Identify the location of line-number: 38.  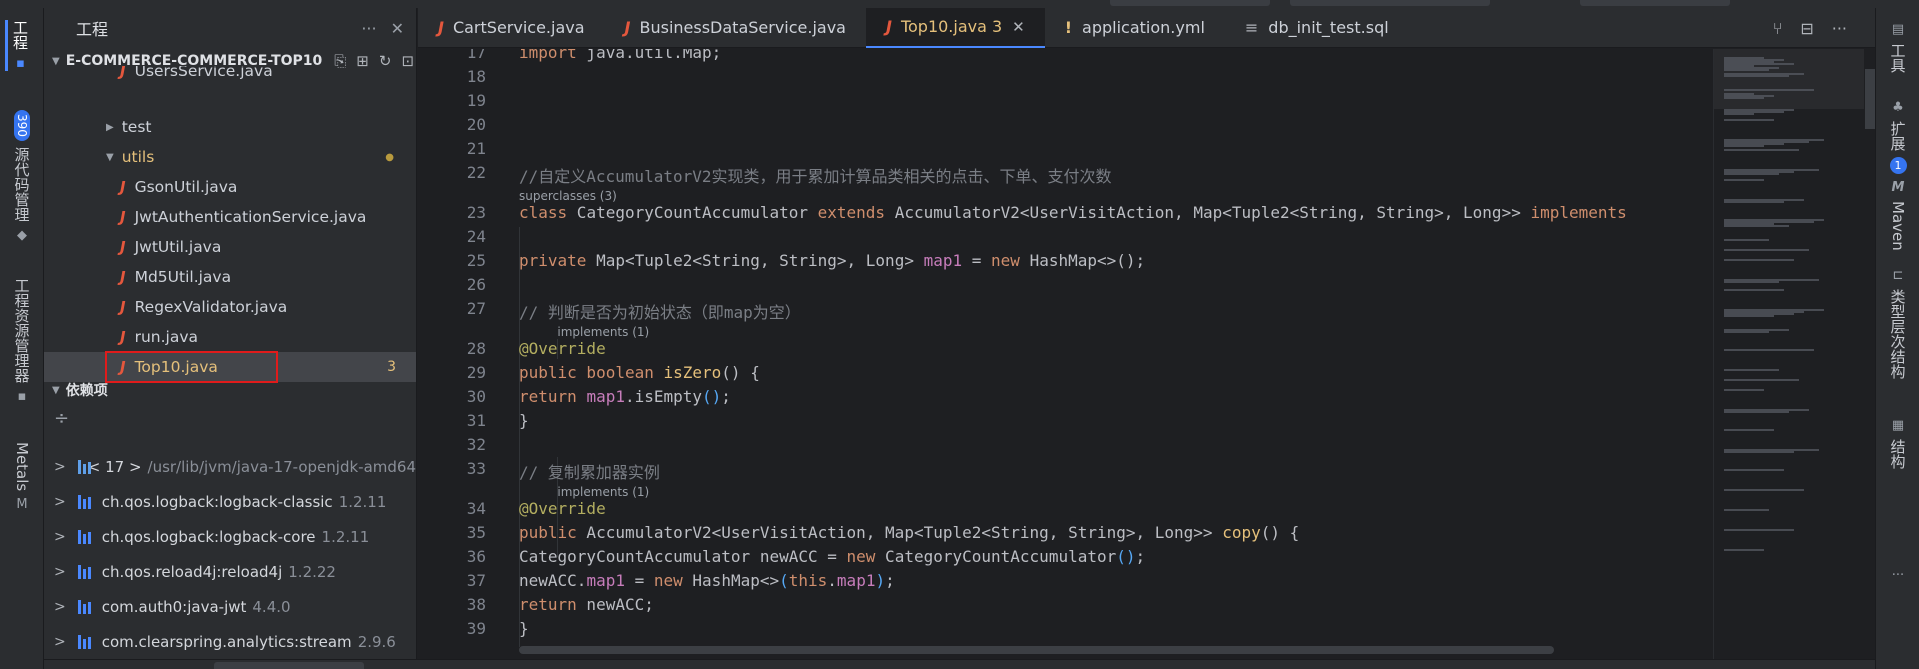
(476, 604).